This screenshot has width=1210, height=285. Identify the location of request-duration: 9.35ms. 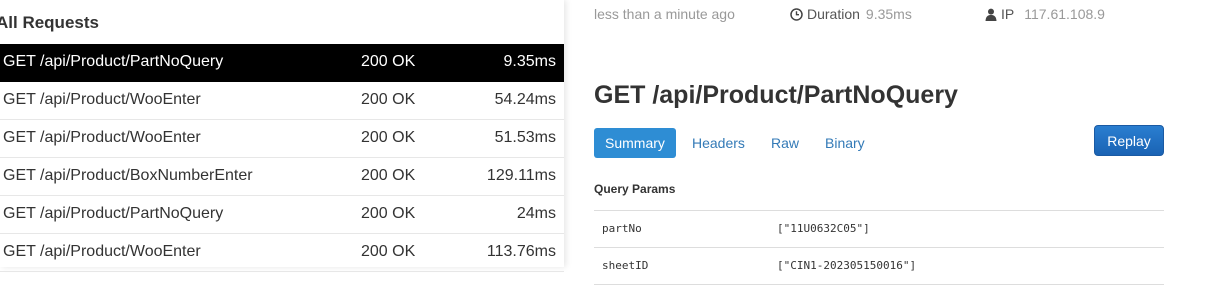
(529, 61).